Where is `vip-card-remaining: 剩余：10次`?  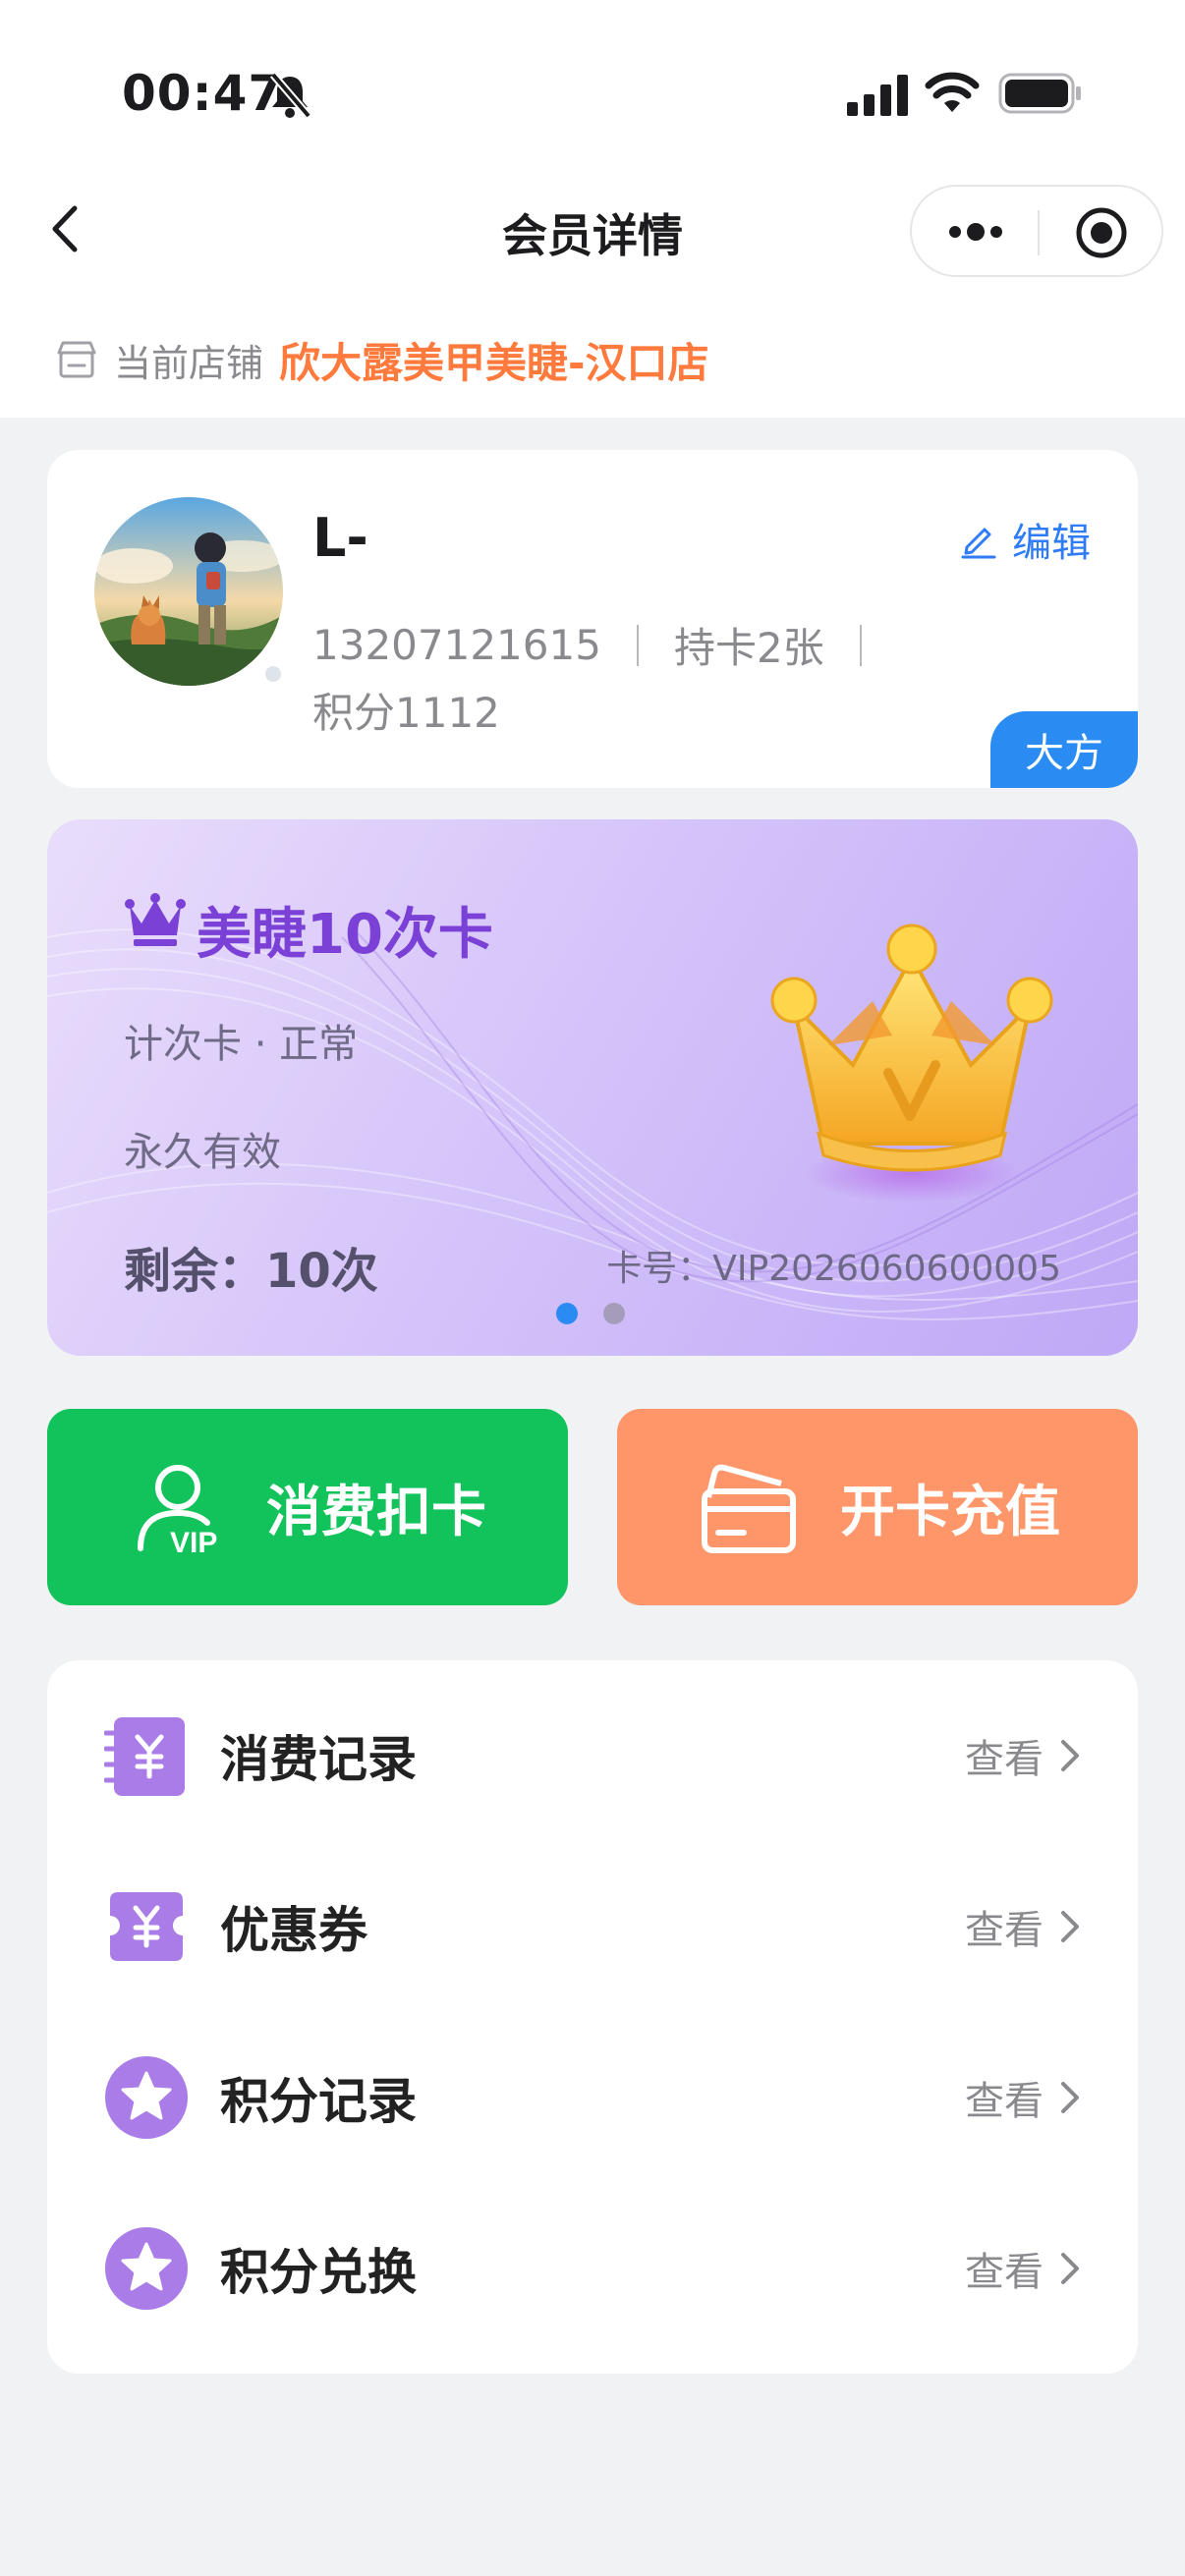
vip-card-remaining: 剩余：10次 is located at coordinates (251, 1271).